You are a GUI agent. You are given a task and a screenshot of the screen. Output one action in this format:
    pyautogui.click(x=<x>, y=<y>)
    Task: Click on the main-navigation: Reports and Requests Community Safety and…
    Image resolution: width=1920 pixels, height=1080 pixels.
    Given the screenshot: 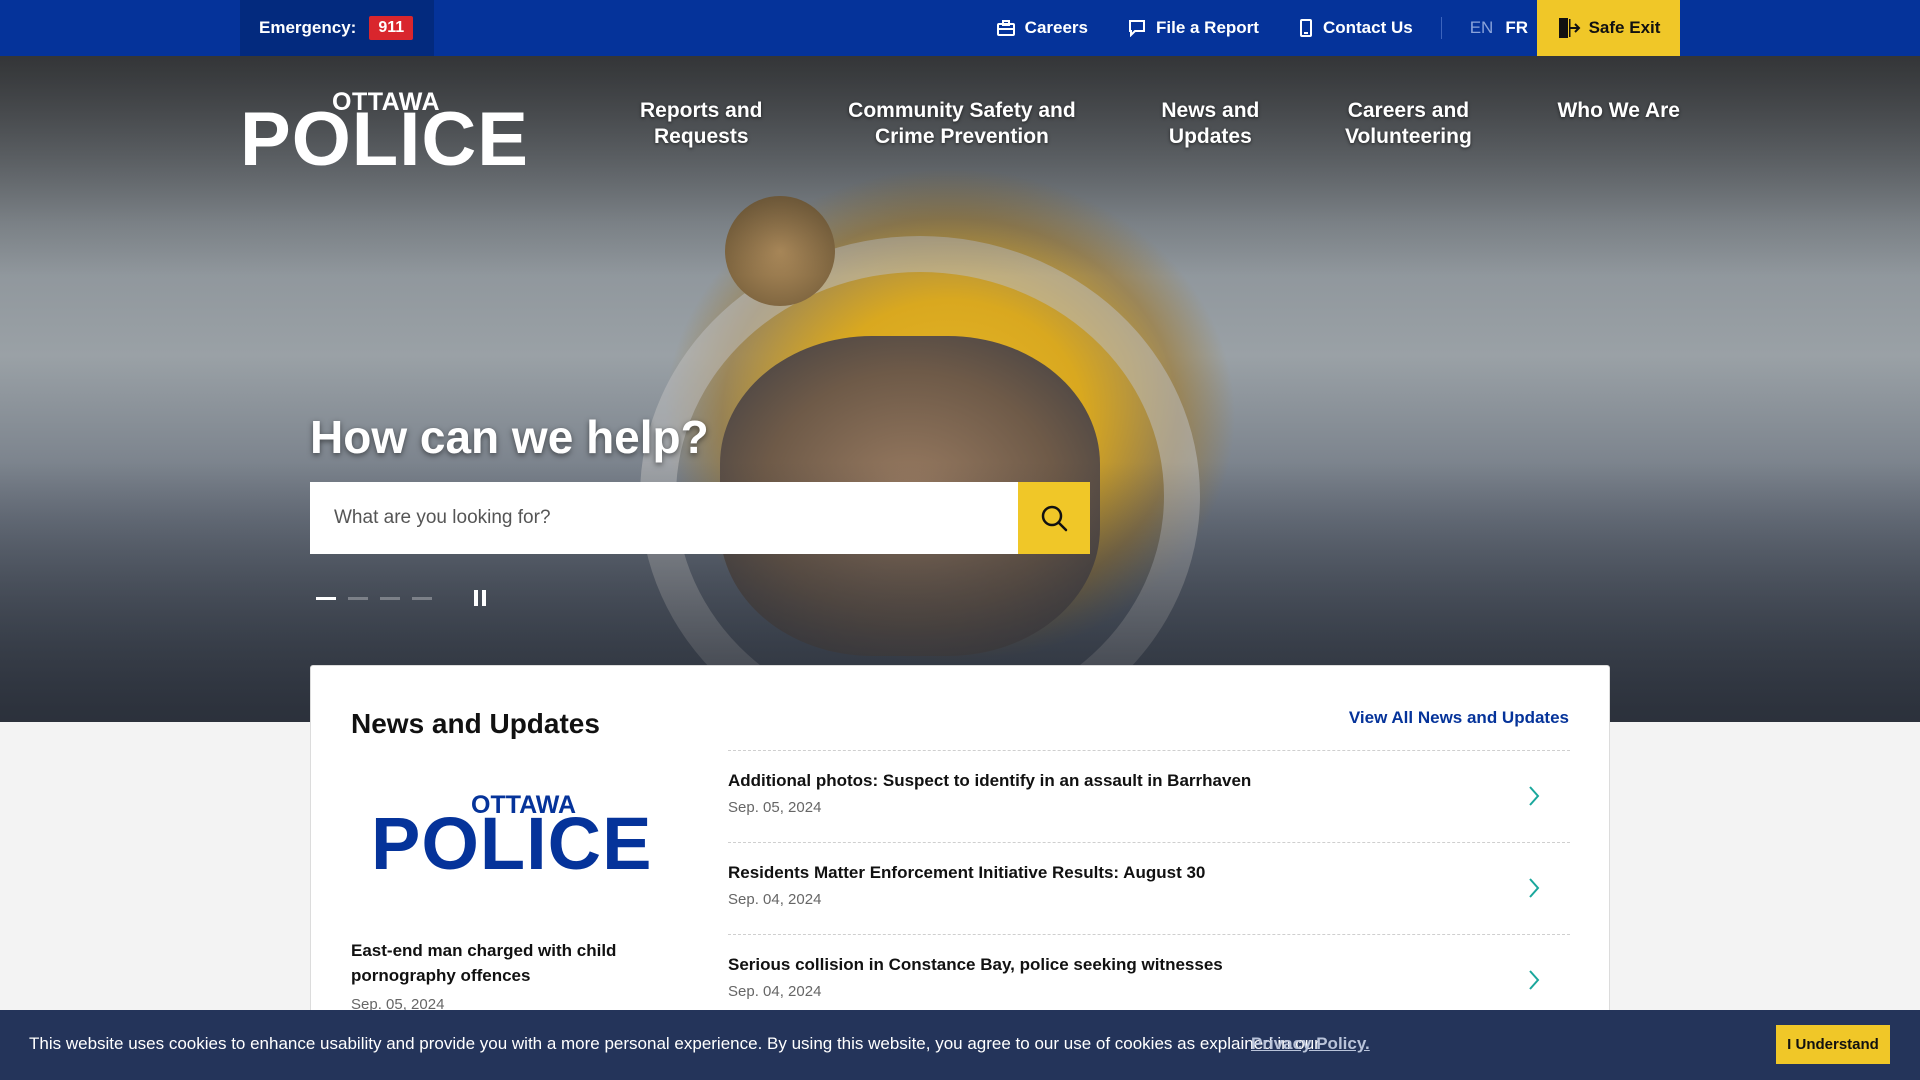 What is the action you would take?
    pyautogui.click(x=1160, y=124)
    